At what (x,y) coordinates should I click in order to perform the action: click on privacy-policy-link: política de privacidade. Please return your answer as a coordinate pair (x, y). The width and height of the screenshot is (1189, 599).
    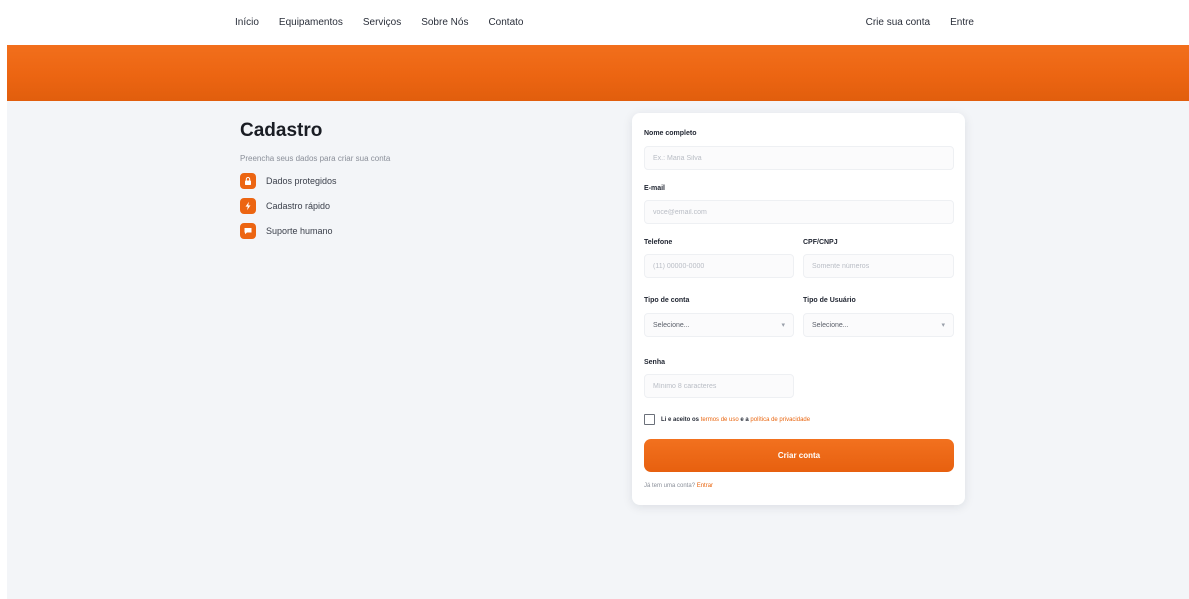
    Looking at the image, I should click on (780, 420).